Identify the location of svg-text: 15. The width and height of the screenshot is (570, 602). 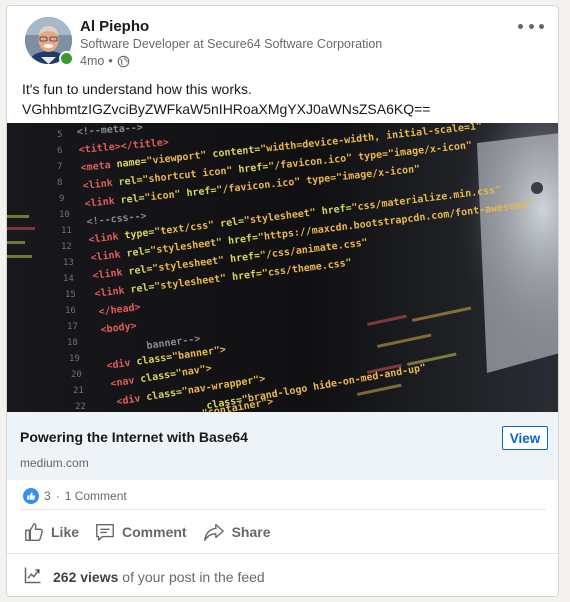
(70, 295).